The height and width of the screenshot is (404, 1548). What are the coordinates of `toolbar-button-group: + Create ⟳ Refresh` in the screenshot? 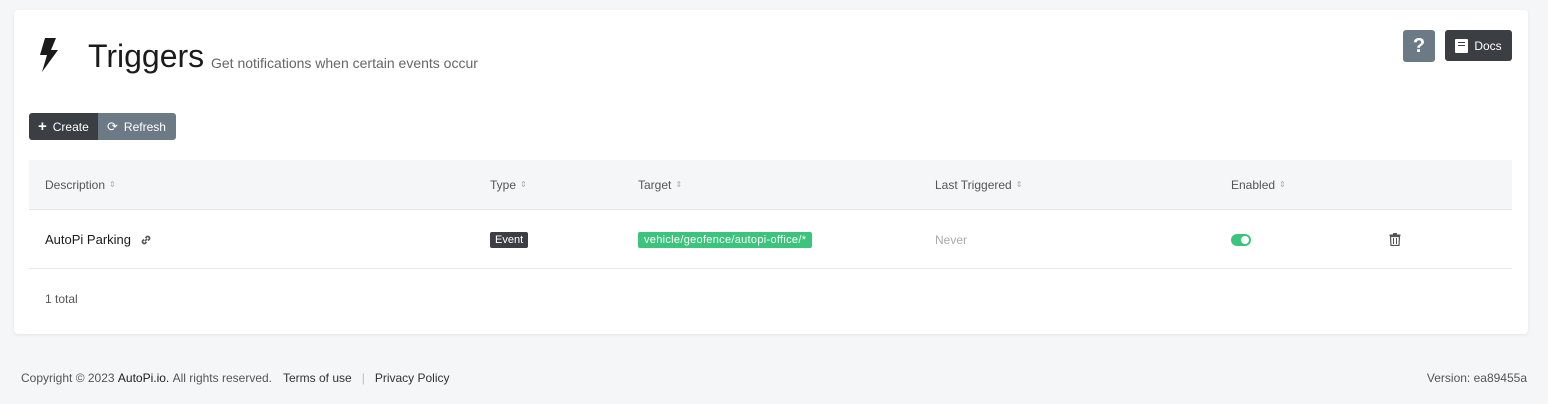 It's located at (102, 126).